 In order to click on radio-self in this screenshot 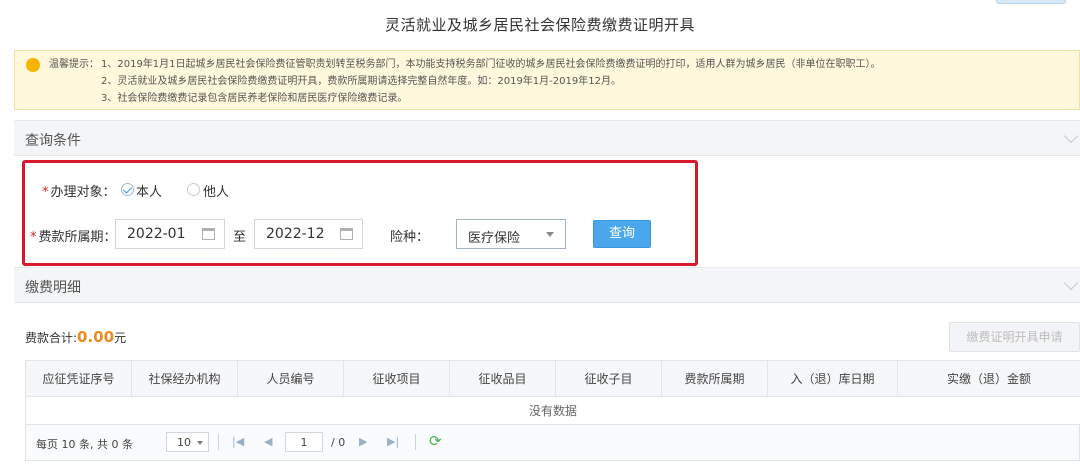, I will do `click(127, 189)`.